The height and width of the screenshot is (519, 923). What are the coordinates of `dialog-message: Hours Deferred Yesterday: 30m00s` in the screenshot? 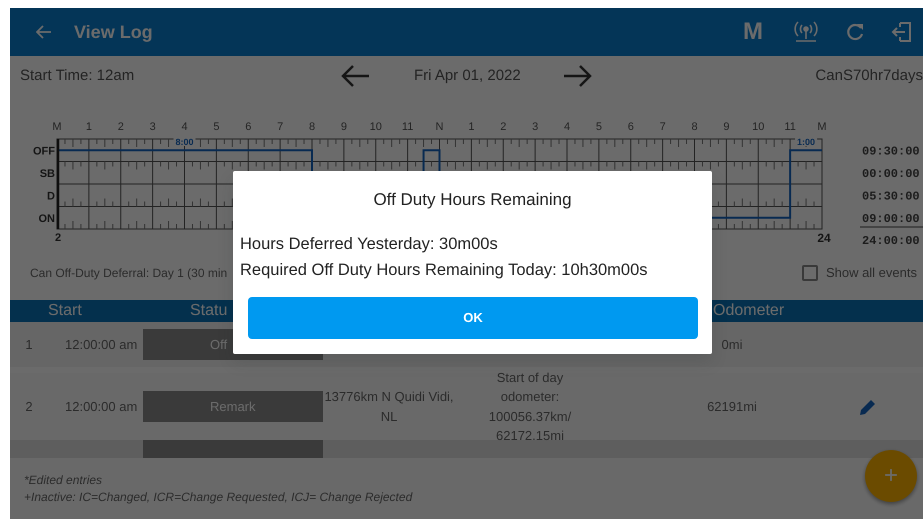 It's located at (369, 244).